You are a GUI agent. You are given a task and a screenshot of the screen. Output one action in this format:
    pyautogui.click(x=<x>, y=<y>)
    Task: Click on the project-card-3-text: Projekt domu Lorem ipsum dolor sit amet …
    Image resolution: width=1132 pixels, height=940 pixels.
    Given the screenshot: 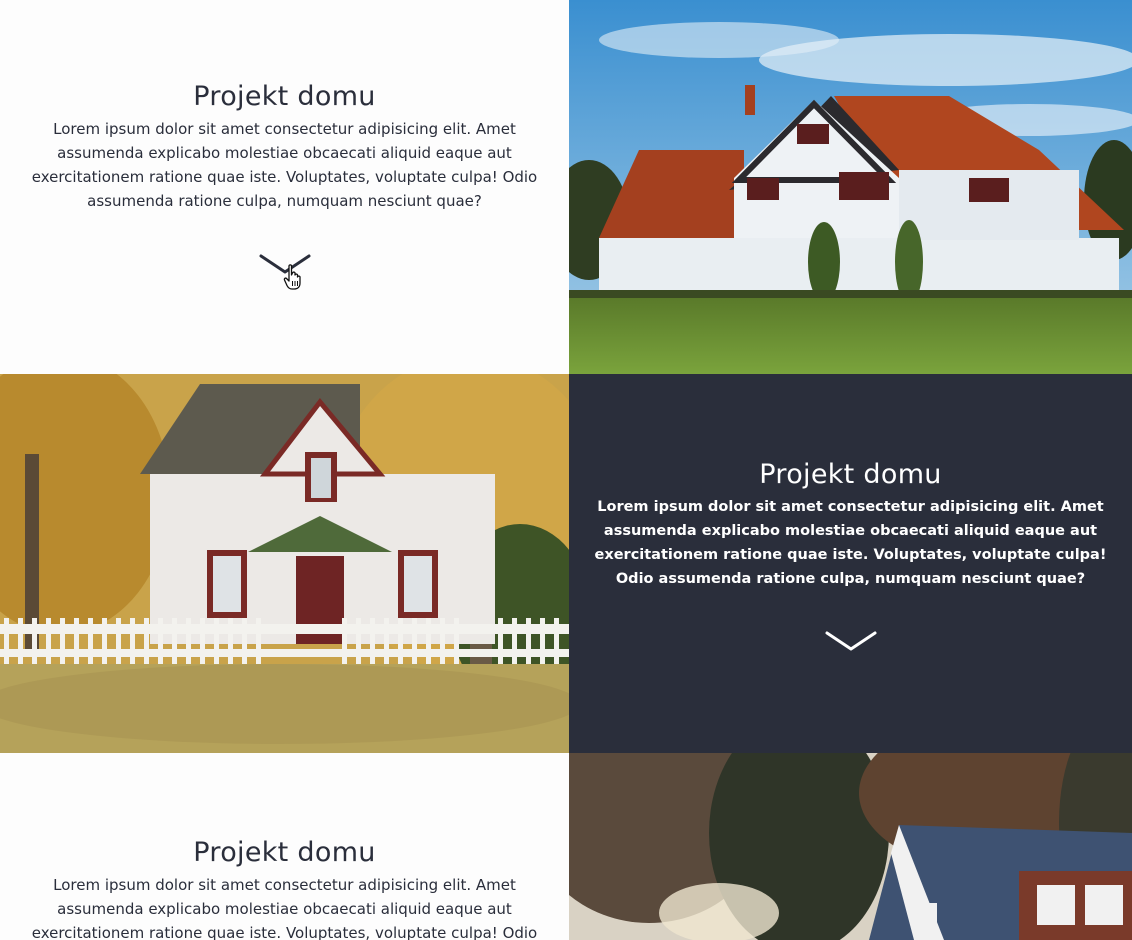 What is the action you would take?
    pyautogui.click(x=284, y=846)
    